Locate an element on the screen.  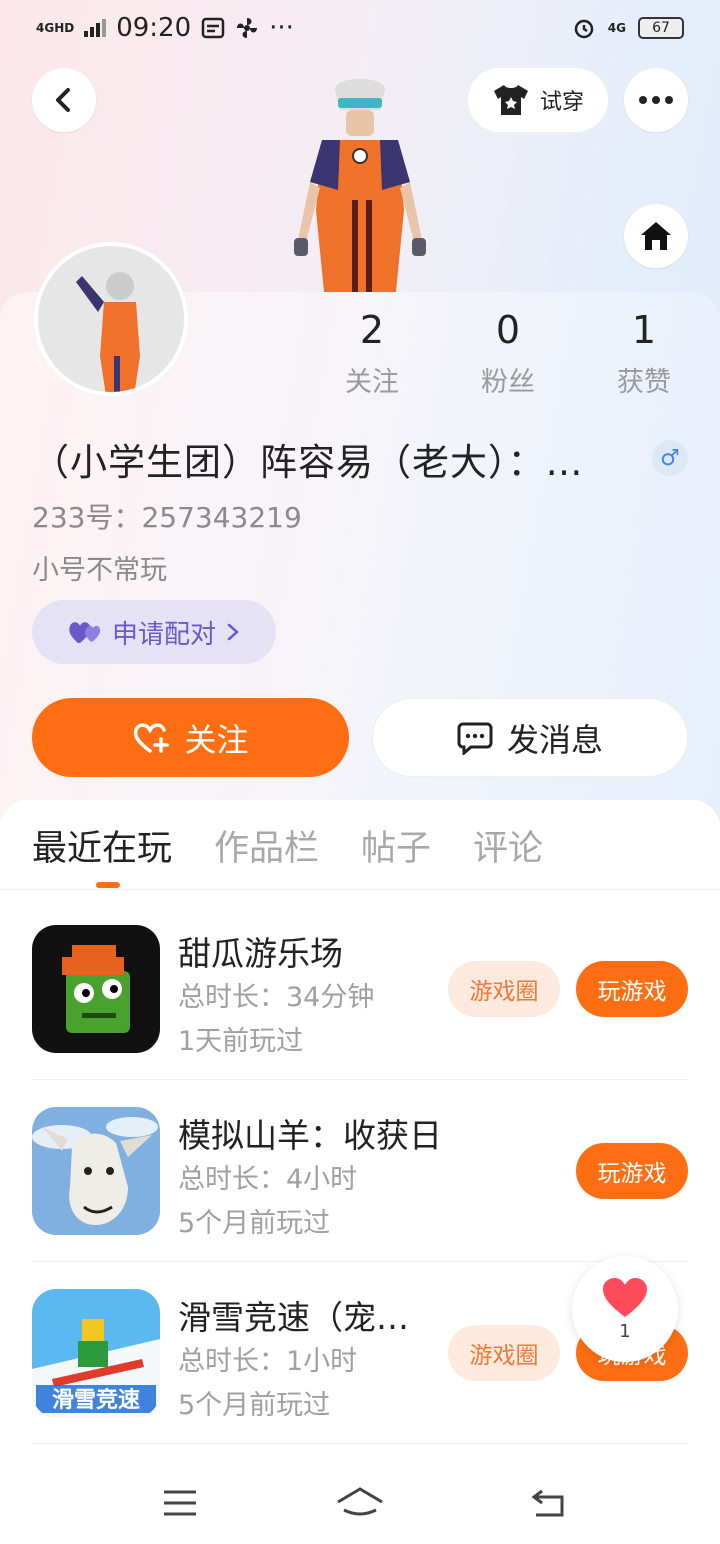
tab-works: 作品栏 is located at coordinates (266, 845).